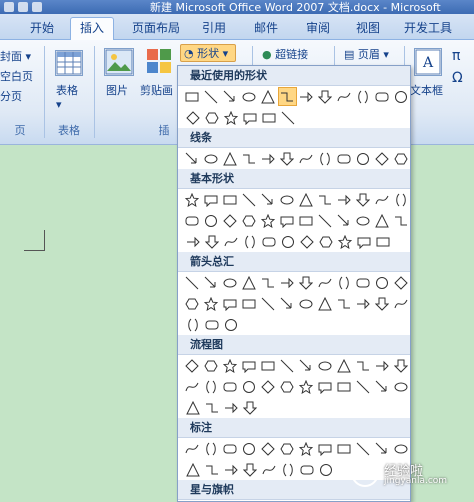 The image size is (474, 502). Describe the element at coordinates (9, 7) in the screenshot. I see `save-icon` at that location.